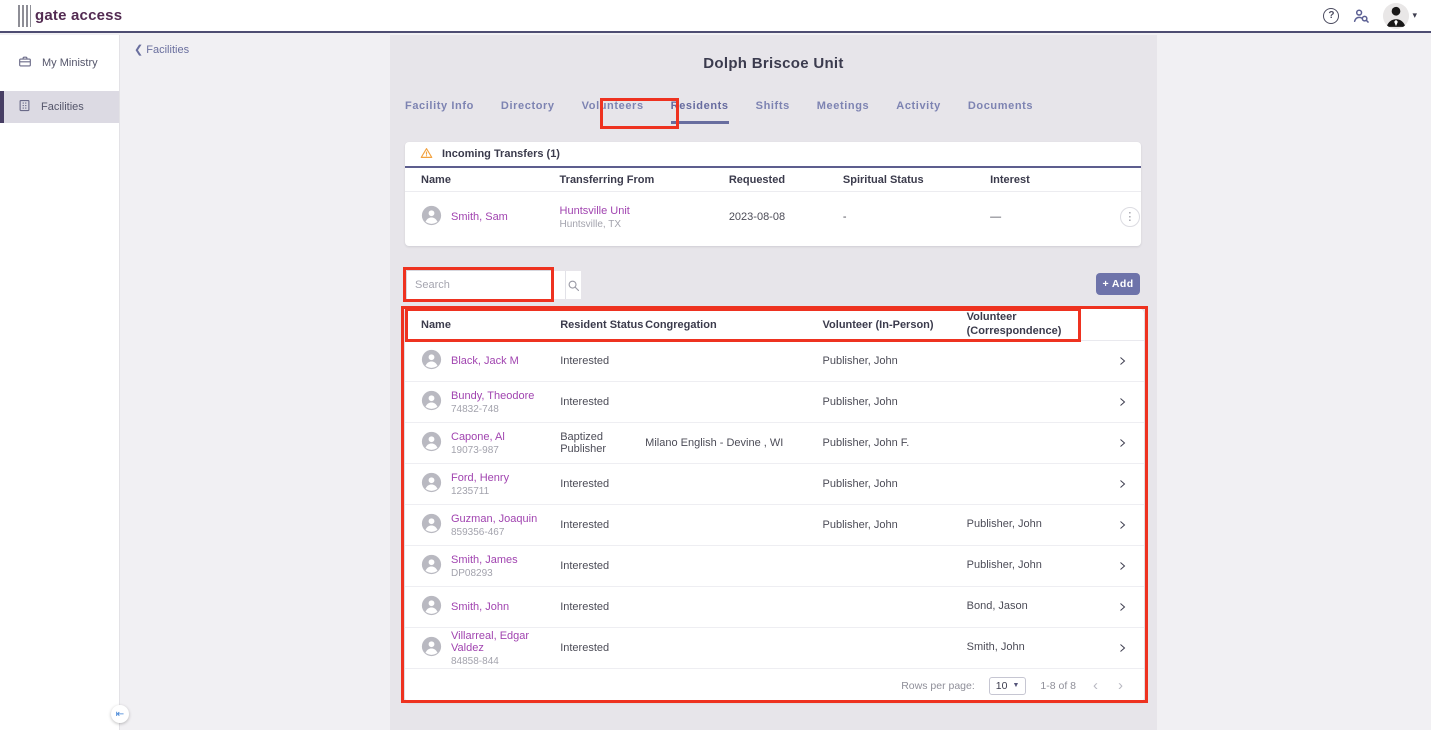 The width and height of the screenshot is (1431, 730). What do you see at coordinates (773, 155) in the screenshot?
I see `incoming-transfers-header: Incoming Transfers (1)` at bounding box center [773, 155].